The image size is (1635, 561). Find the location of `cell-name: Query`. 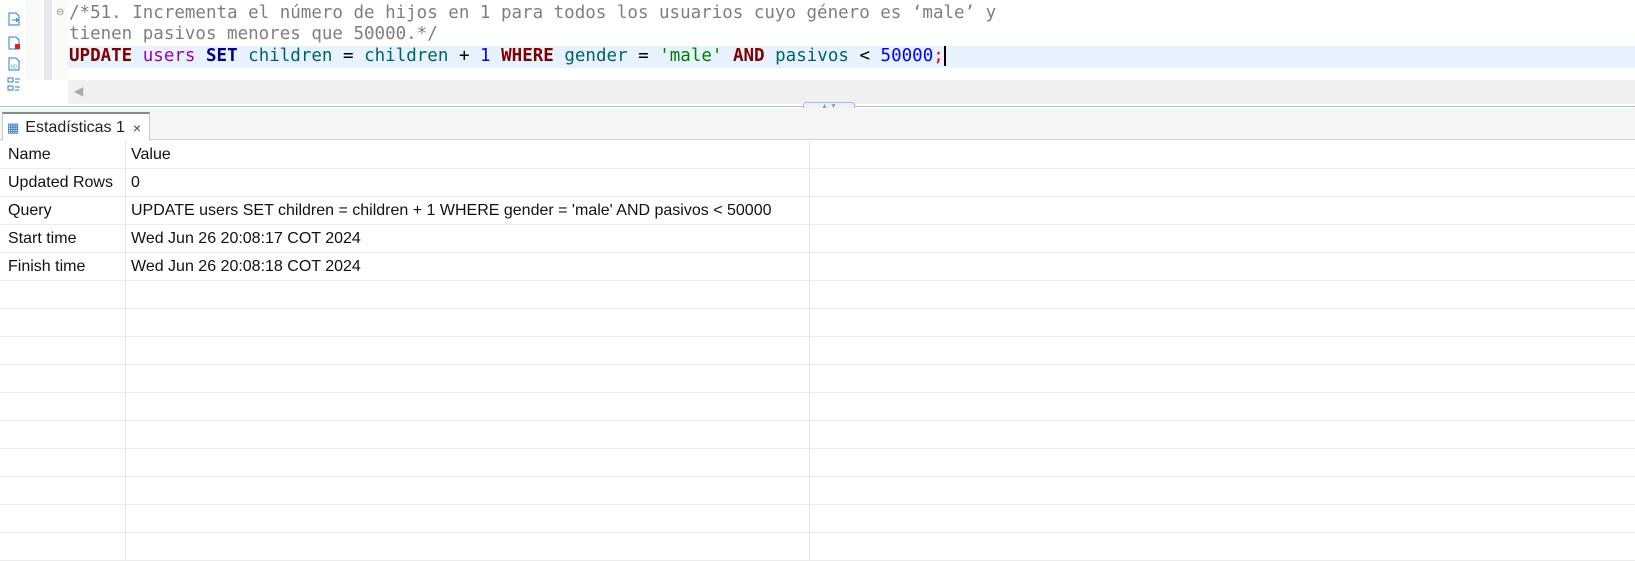

cell-name: Query is located at coordinates (63, 210).